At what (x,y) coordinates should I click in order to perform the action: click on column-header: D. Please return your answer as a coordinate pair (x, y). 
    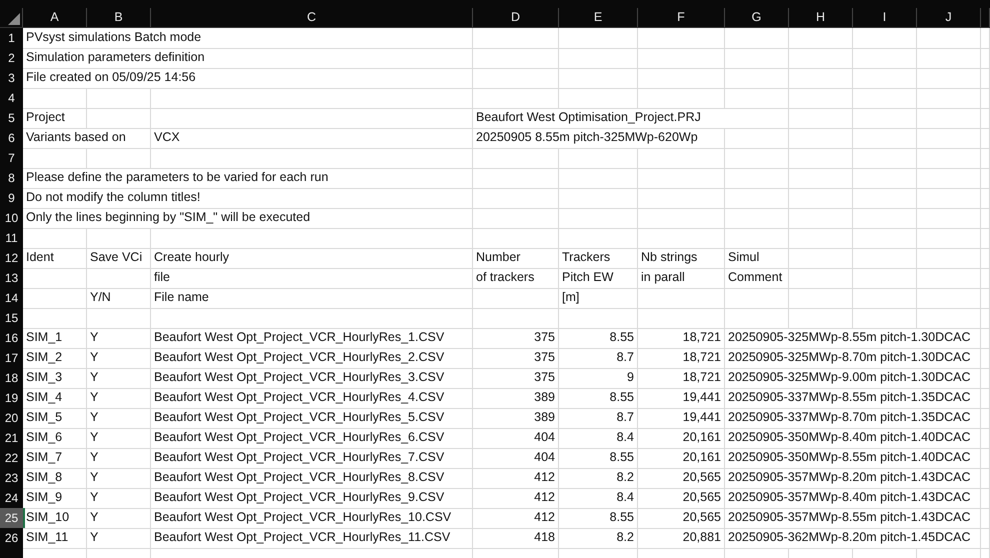
    Looking at the image, I should click on (516, 17).